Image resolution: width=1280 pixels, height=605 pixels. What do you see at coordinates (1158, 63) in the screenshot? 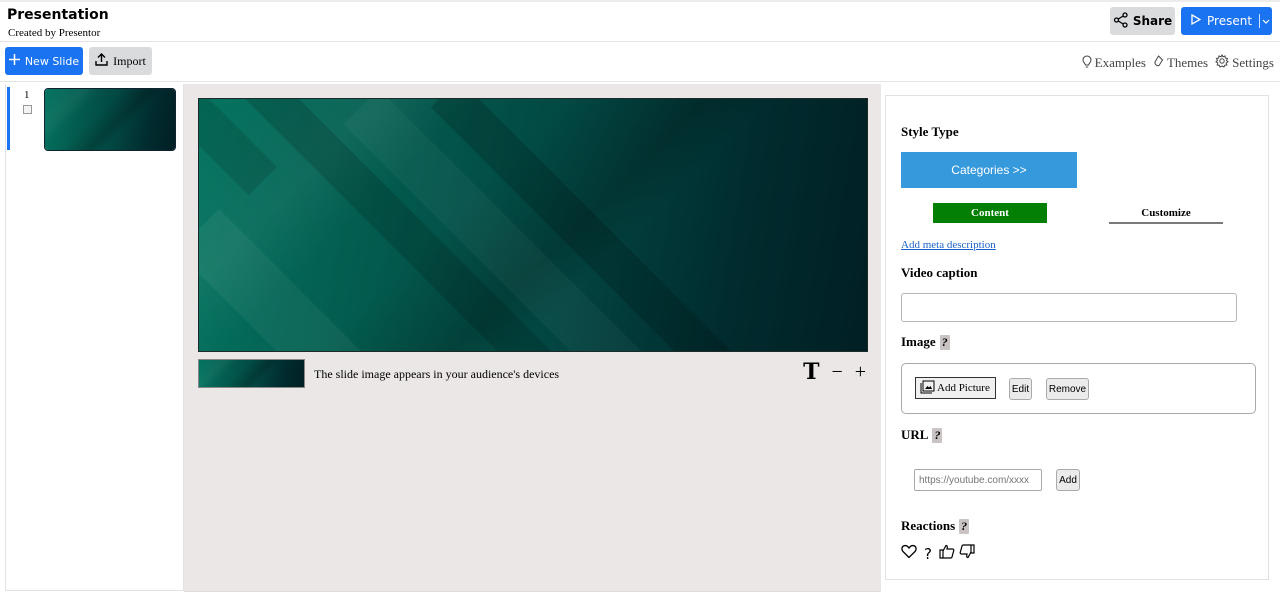
I see `palette-icon` at bounding box center [1158, 63].